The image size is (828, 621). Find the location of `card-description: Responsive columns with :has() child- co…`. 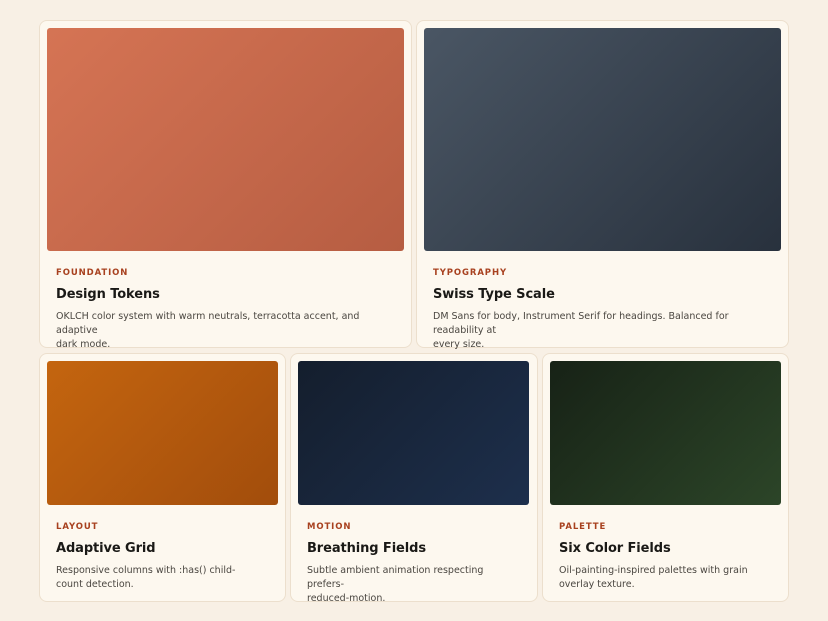

card-description: Responsive columns with :has() child- co… is located at coordinates (163, 578).